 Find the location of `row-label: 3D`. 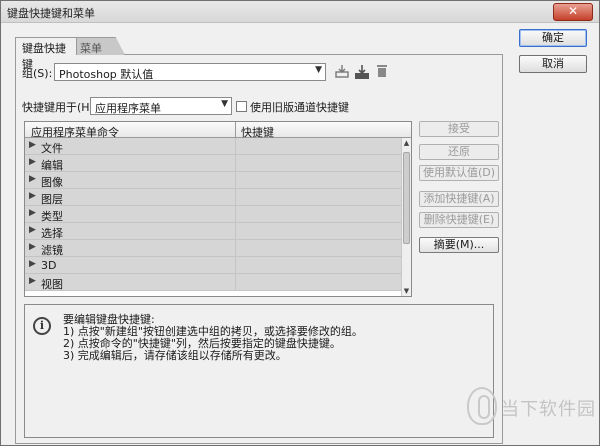

row-label: 3D is located at coordinates (49, 265).